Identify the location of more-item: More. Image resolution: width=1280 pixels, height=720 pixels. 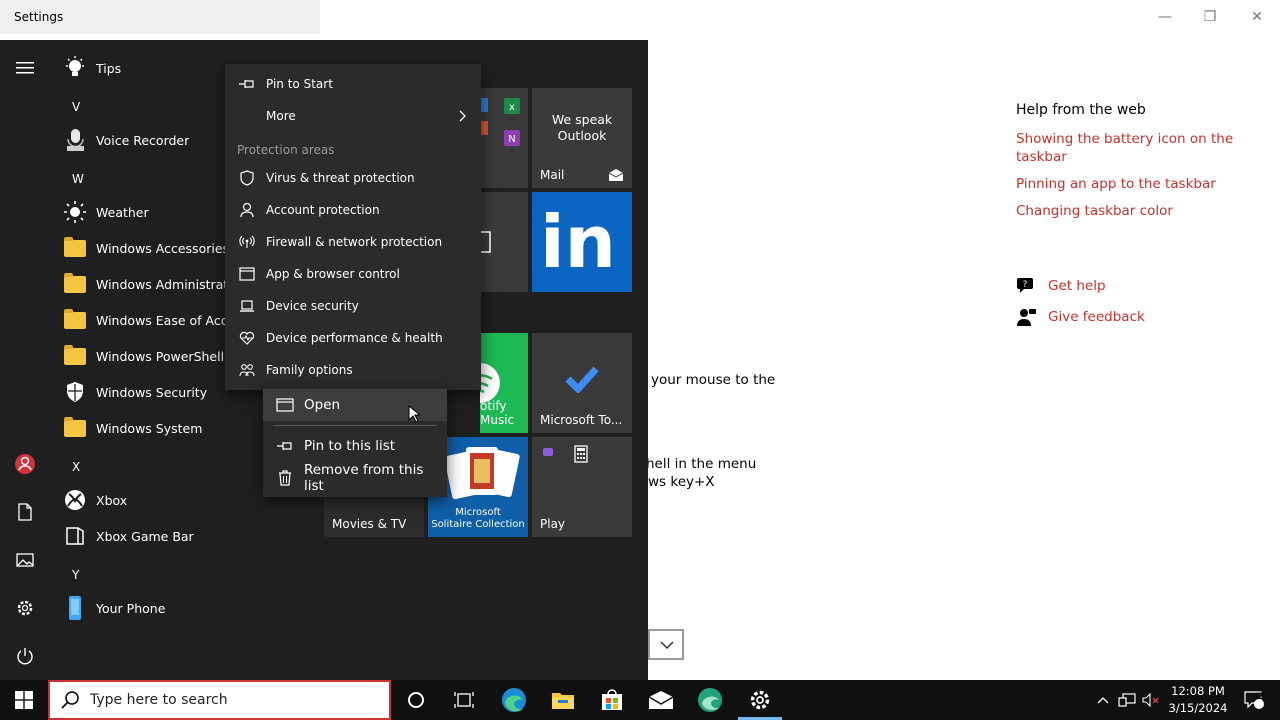
(353, 116).